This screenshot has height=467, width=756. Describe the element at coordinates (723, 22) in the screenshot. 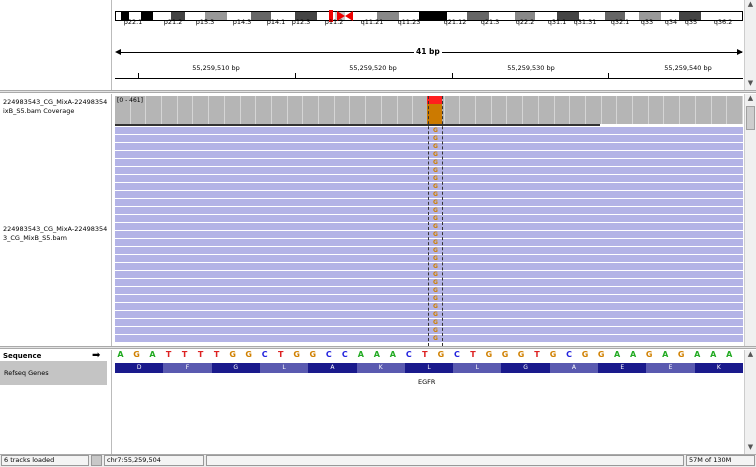

I see `band-label: q36.2` at that location.